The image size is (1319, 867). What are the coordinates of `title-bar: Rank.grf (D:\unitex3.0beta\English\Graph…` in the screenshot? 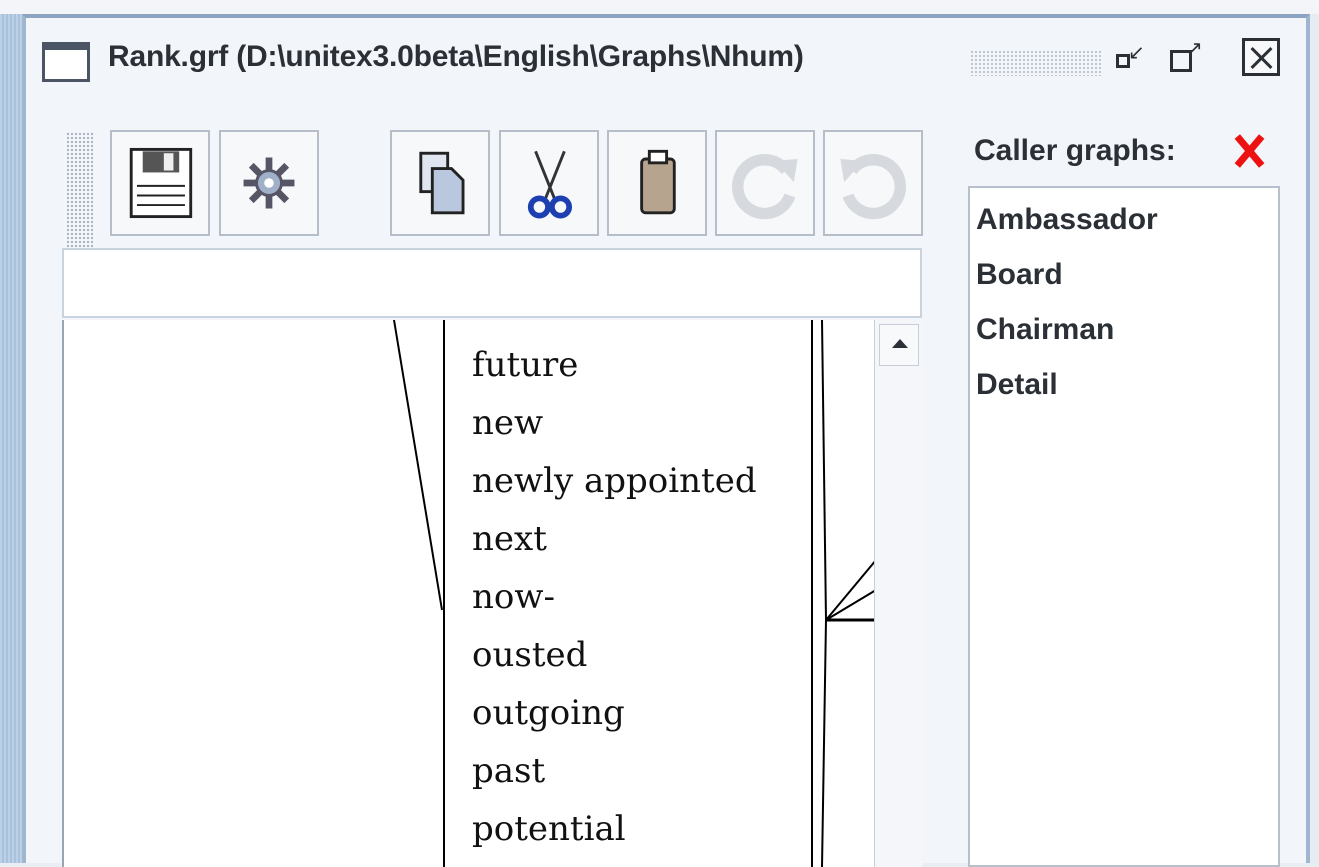 It's located at (666, 56).